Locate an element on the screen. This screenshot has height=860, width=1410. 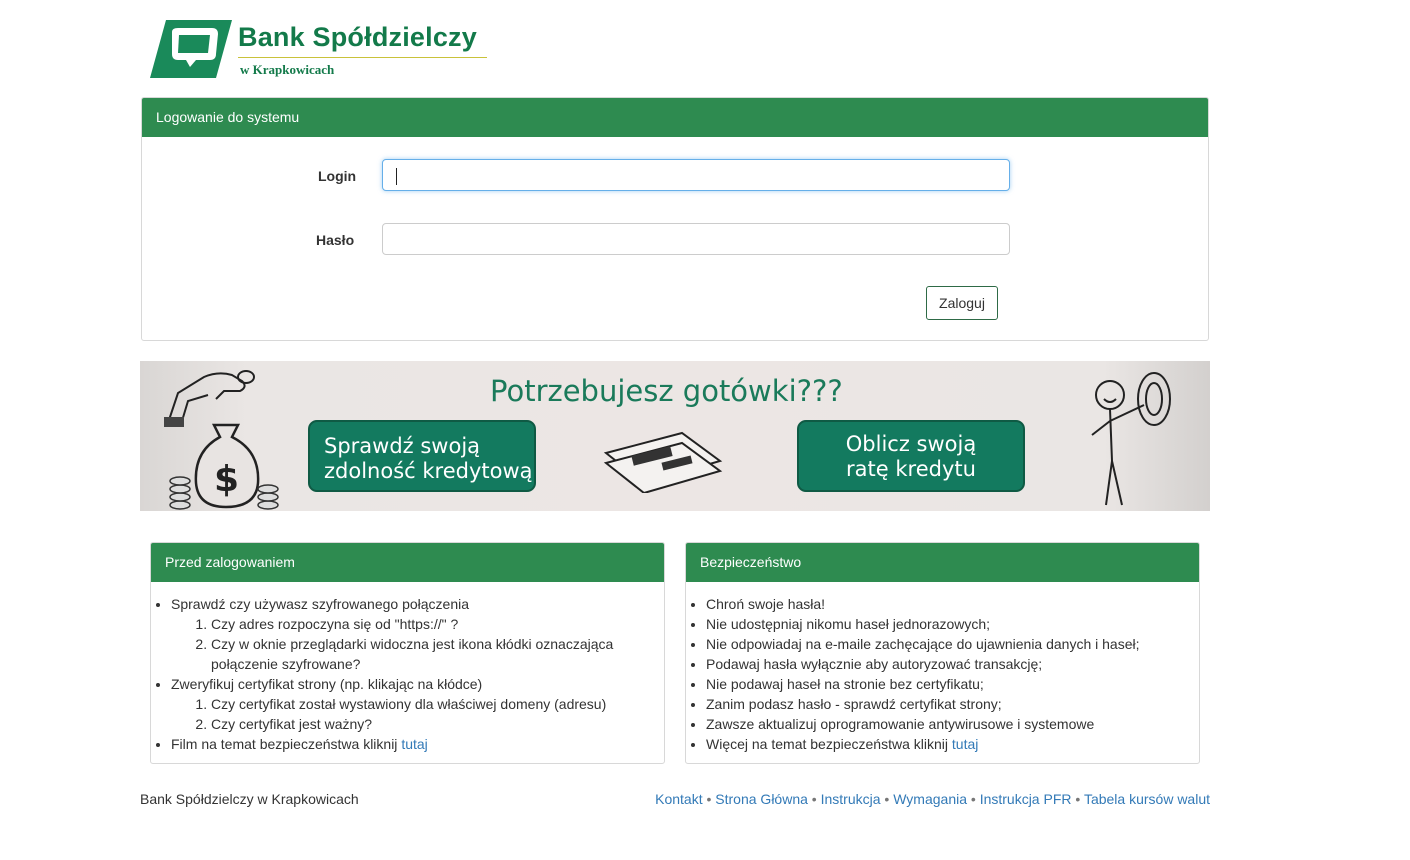
password-input is located at coordinates (696, 239).